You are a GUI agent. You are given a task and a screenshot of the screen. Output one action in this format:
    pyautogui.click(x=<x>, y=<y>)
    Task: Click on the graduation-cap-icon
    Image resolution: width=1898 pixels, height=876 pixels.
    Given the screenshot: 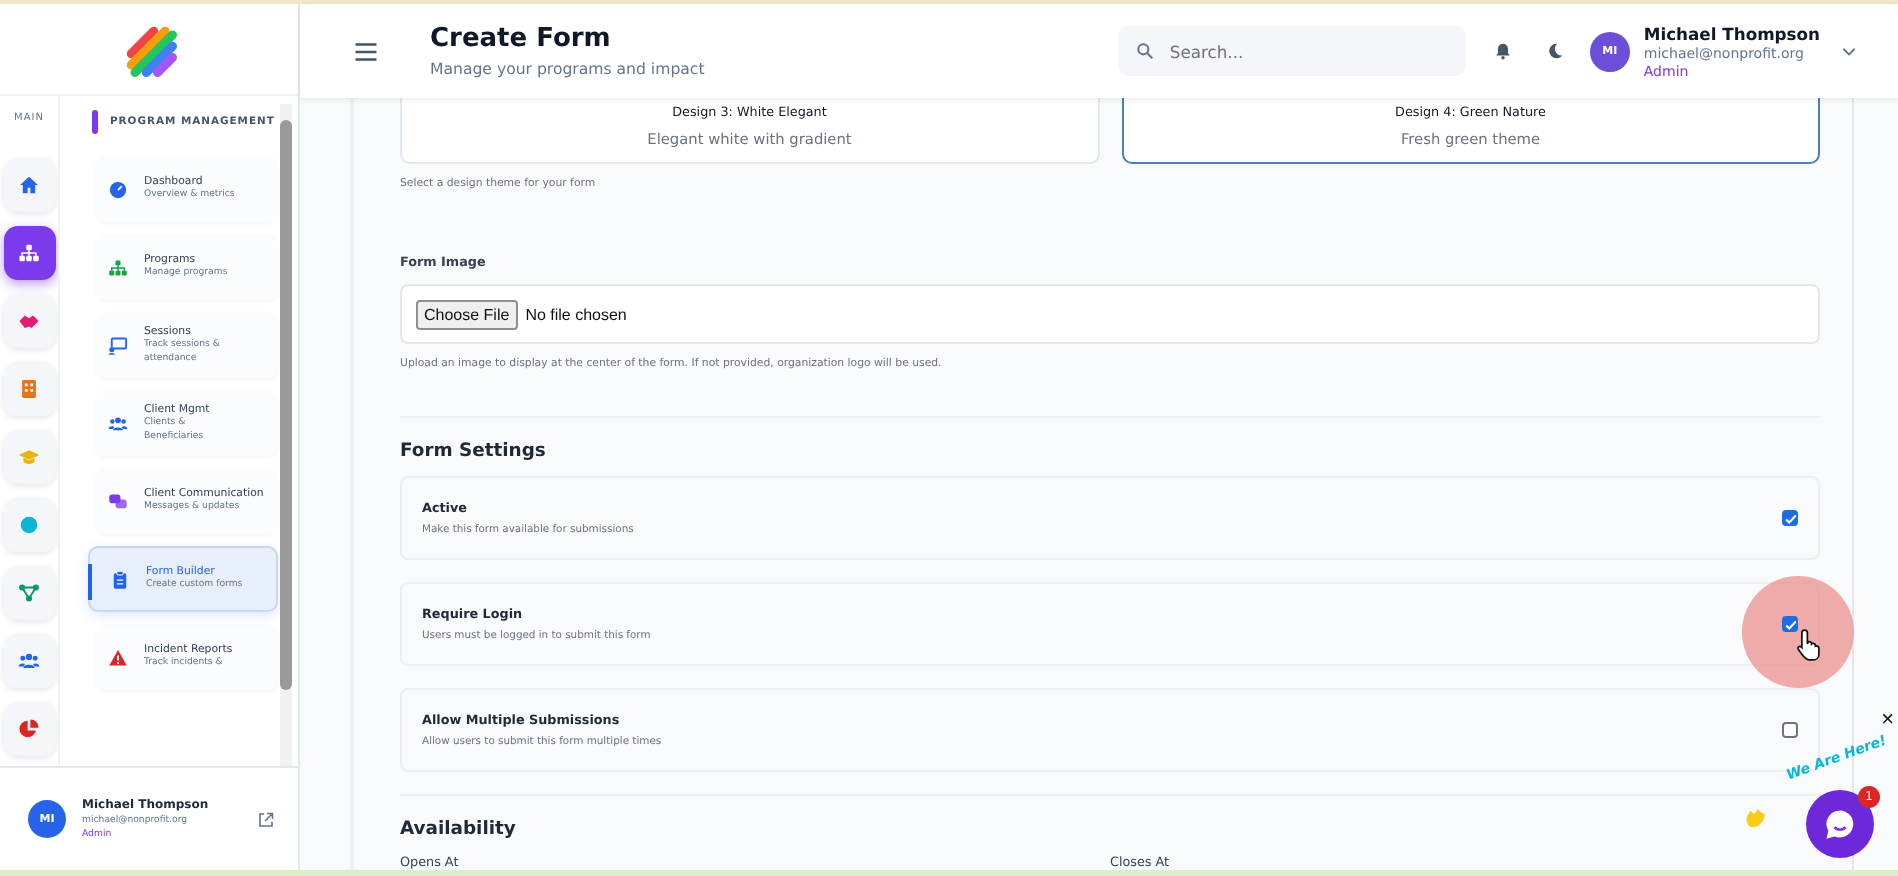 What is the action you would take?
    pyautogui.click(x=29, y=457)
    